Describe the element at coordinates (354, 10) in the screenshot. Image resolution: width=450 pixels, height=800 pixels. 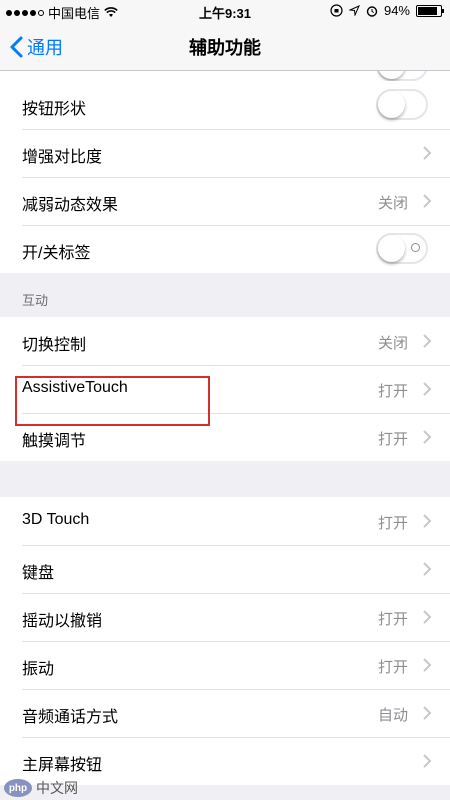
I see `location-icon` at that location.